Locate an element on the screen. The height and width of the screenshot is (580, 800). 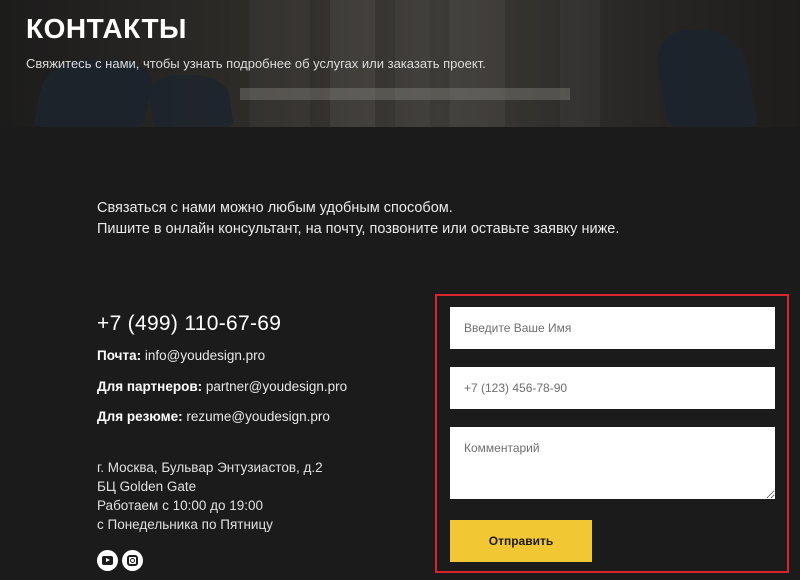
phone-link: +7 (499) 110-67-69 is located at coordinates (189, 324).